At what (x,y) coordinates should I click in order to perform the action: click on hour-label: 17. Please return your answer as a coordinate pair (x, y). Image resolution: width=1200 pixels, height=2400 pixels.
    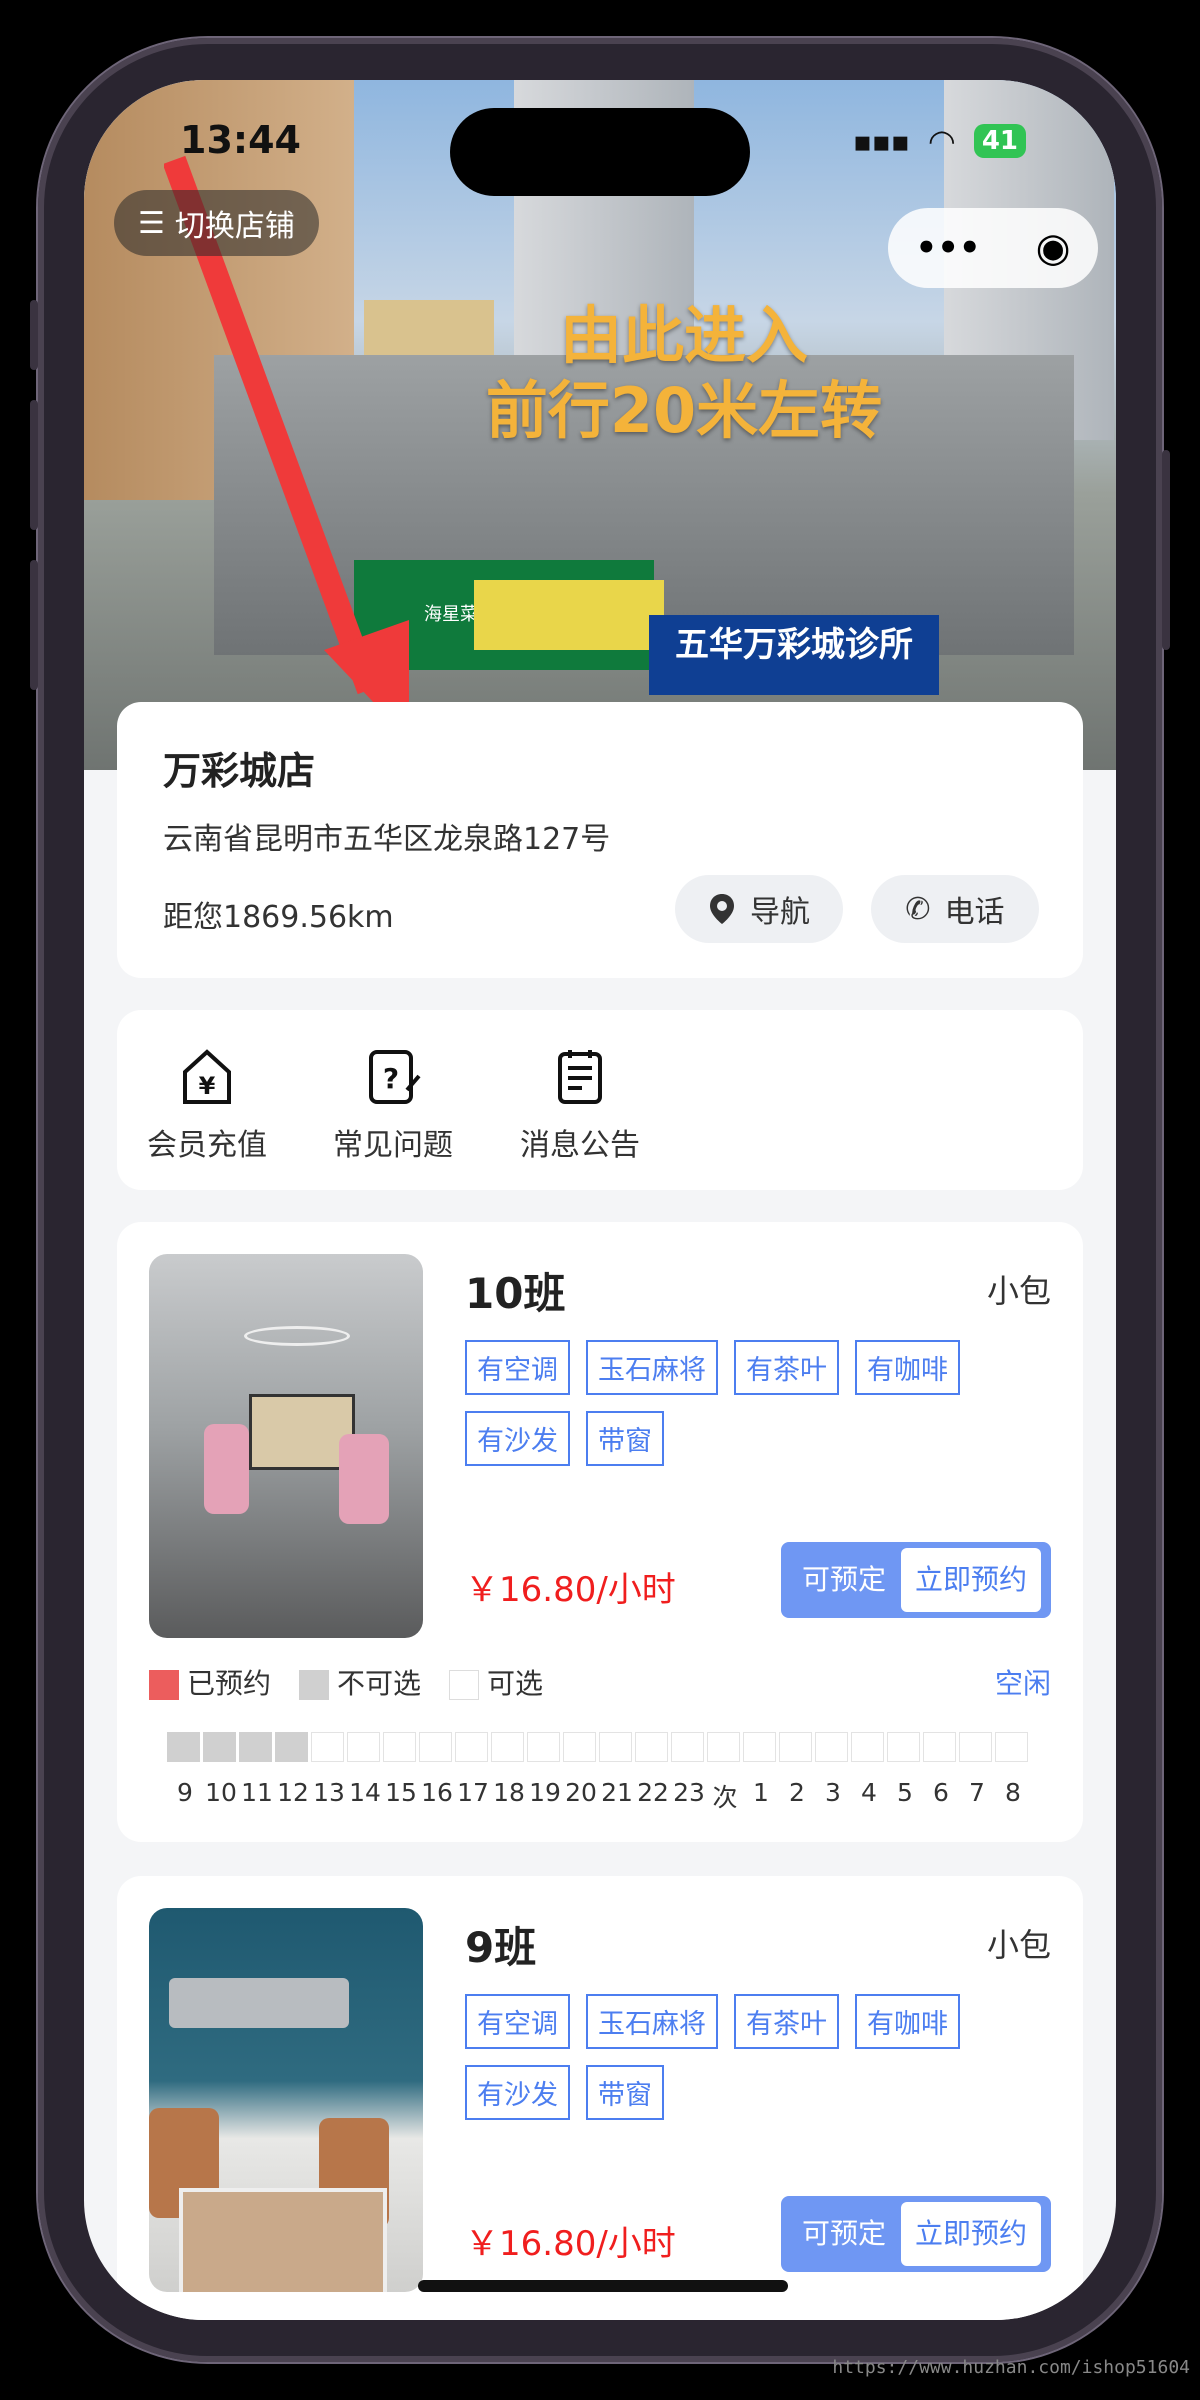
    Looking at the image, I should click on (473, 1792).